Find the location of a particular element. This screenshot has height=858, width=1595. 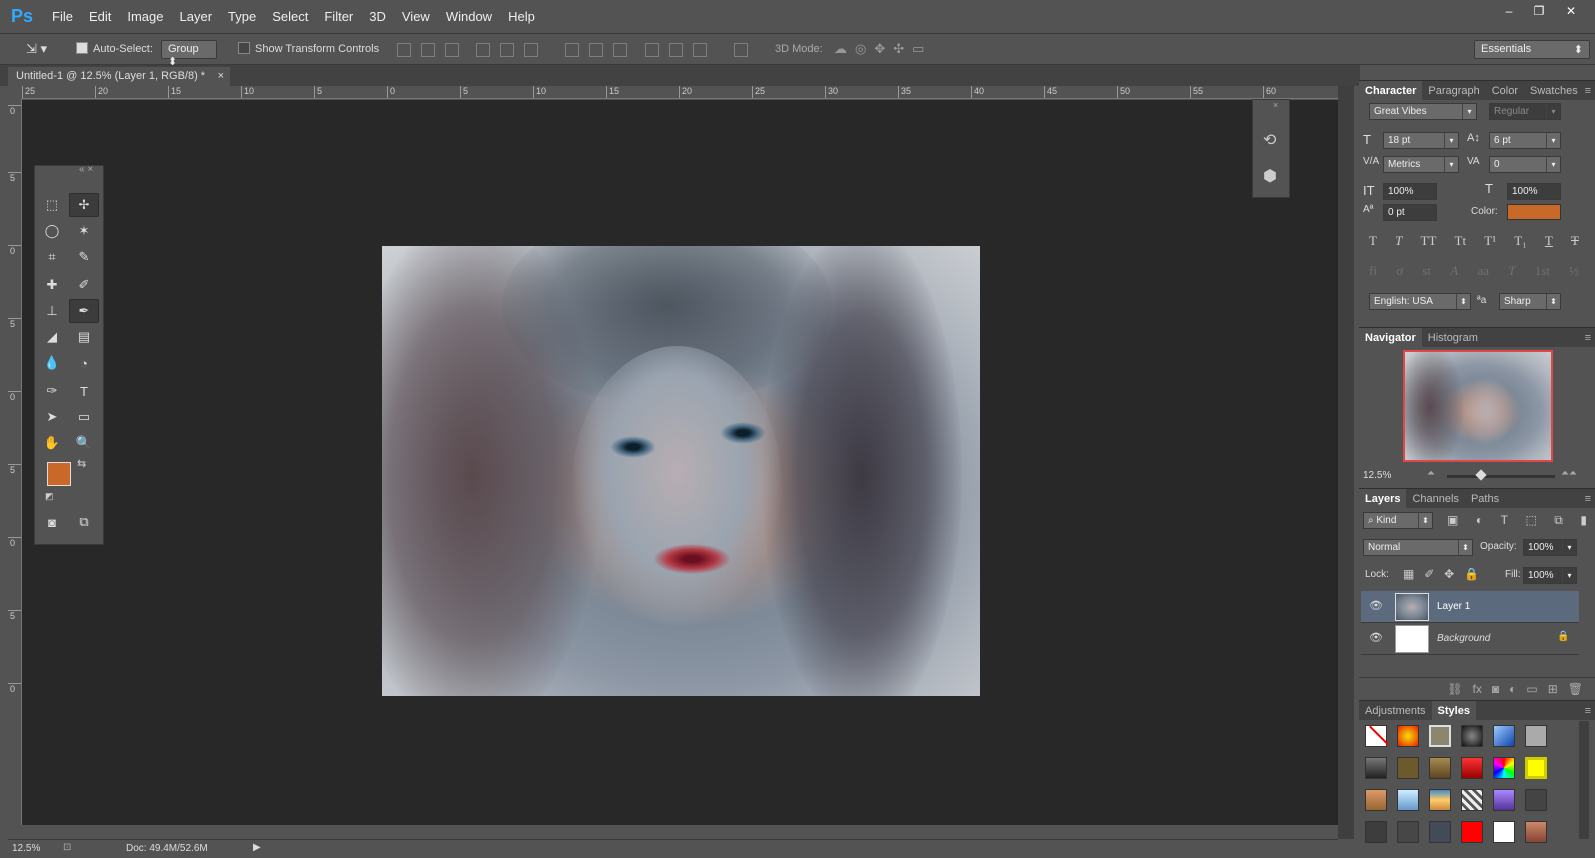

style-pattern is located at coordinates (1472, 800).